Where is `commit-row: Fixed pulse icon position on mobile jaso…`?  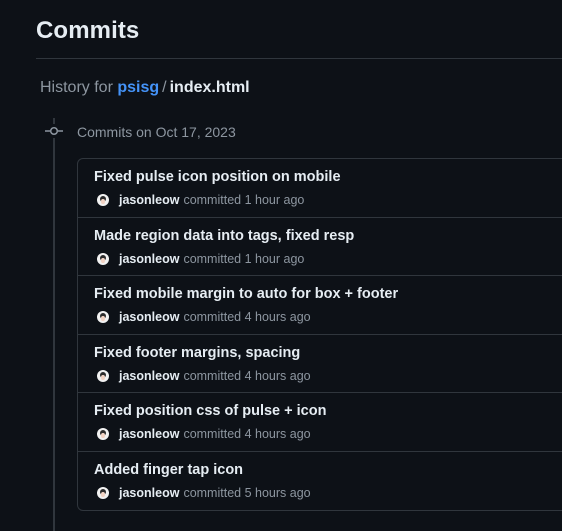
commit-row: Fixed pulse icon position on mobile jaso… is located at coordinates (320, 188).